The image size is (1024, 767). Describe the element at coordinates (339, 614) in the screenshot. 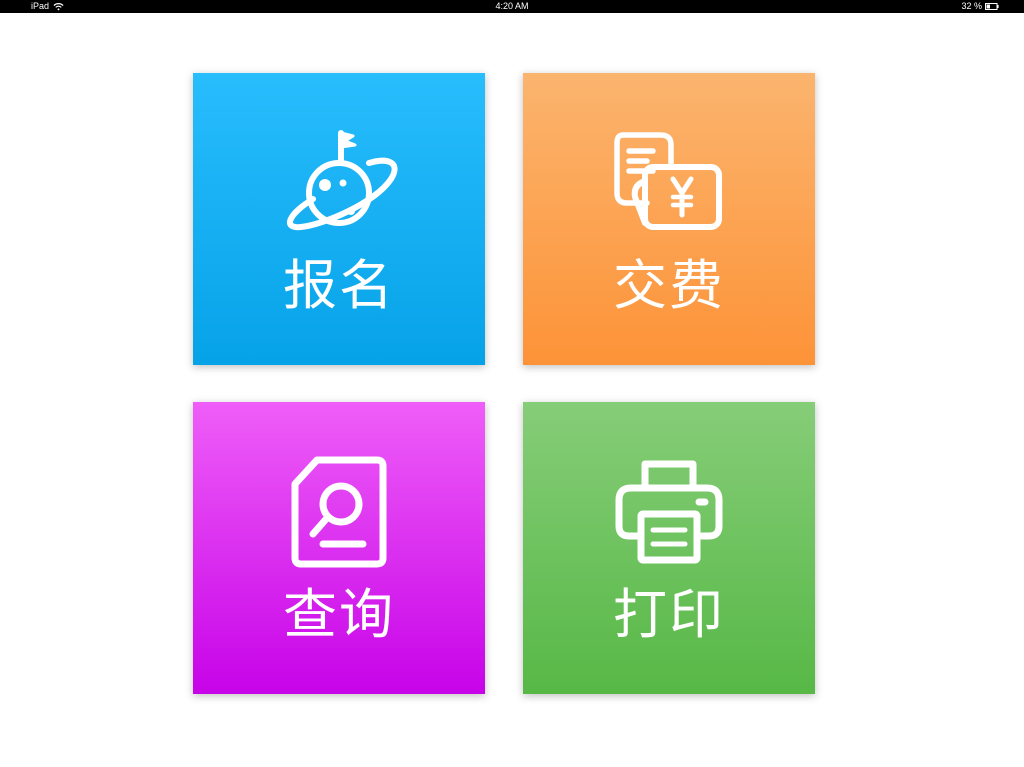

I see `query-label: 查询` at that location.